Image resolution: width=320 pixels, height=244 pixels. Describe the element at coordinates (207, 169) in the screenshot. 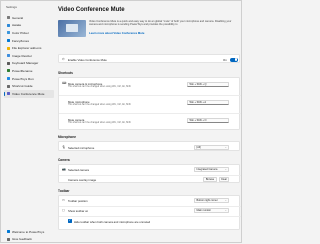

I see `camera-select-value: Integrated Camera` at that location.